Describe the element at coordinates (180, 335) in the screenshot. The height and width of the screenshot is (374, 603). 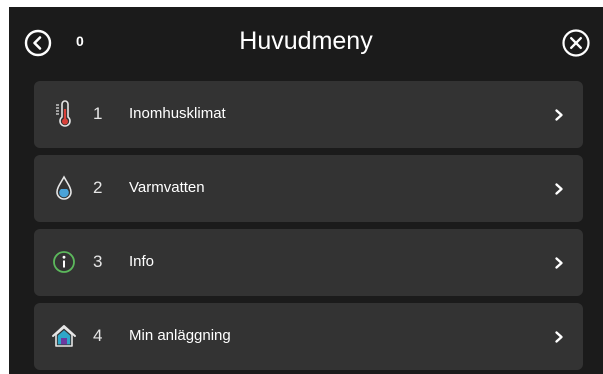
I see `menu-item-label: Min anläggning` at that location.